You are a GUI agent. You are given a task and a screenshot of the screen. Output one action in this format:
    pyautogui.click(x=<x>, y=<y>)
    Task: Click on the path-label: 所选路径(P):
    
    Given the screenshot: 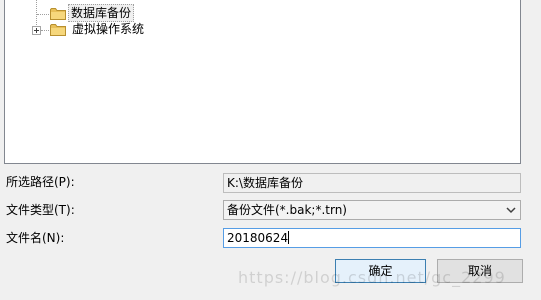 What is the action you would take?
    pyautogui.click(x=40, y=182)
    